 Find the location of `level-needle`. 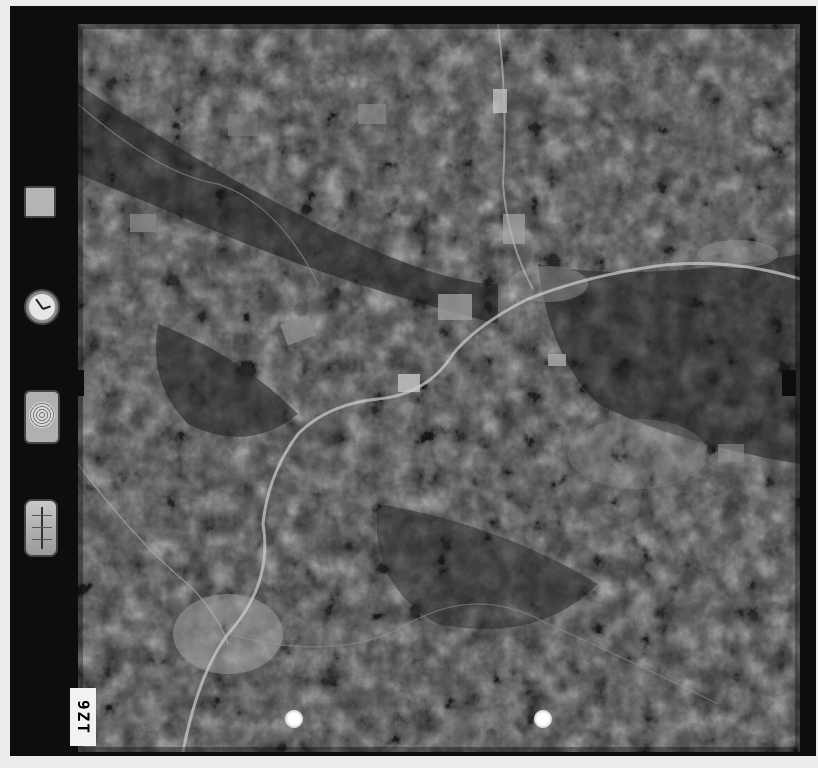

level-needle is located at coordinates (42, 528).